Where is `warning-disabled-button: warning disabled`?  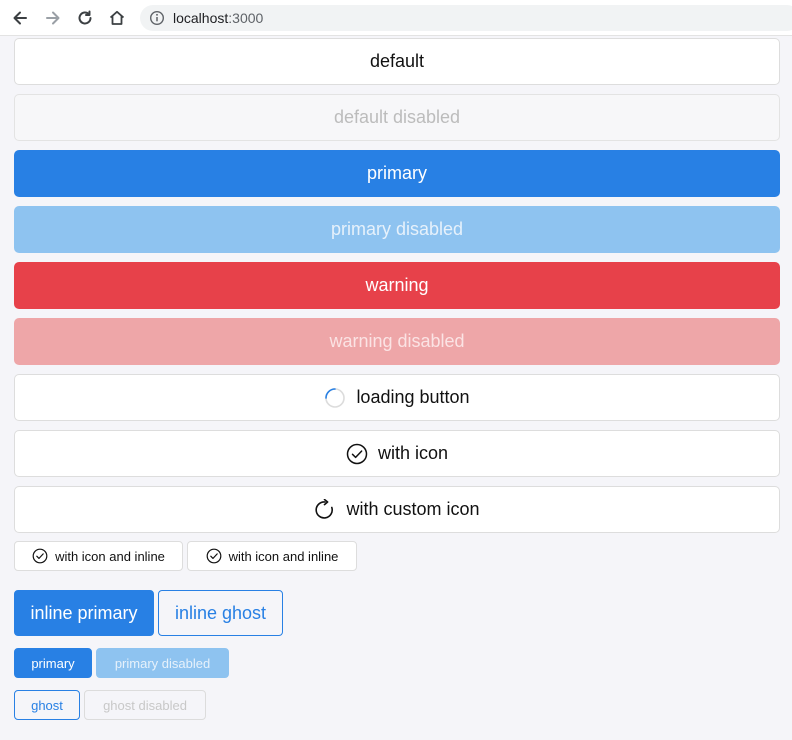 warning-disabled-button: warning disabled is located at coordinates (397, 341).